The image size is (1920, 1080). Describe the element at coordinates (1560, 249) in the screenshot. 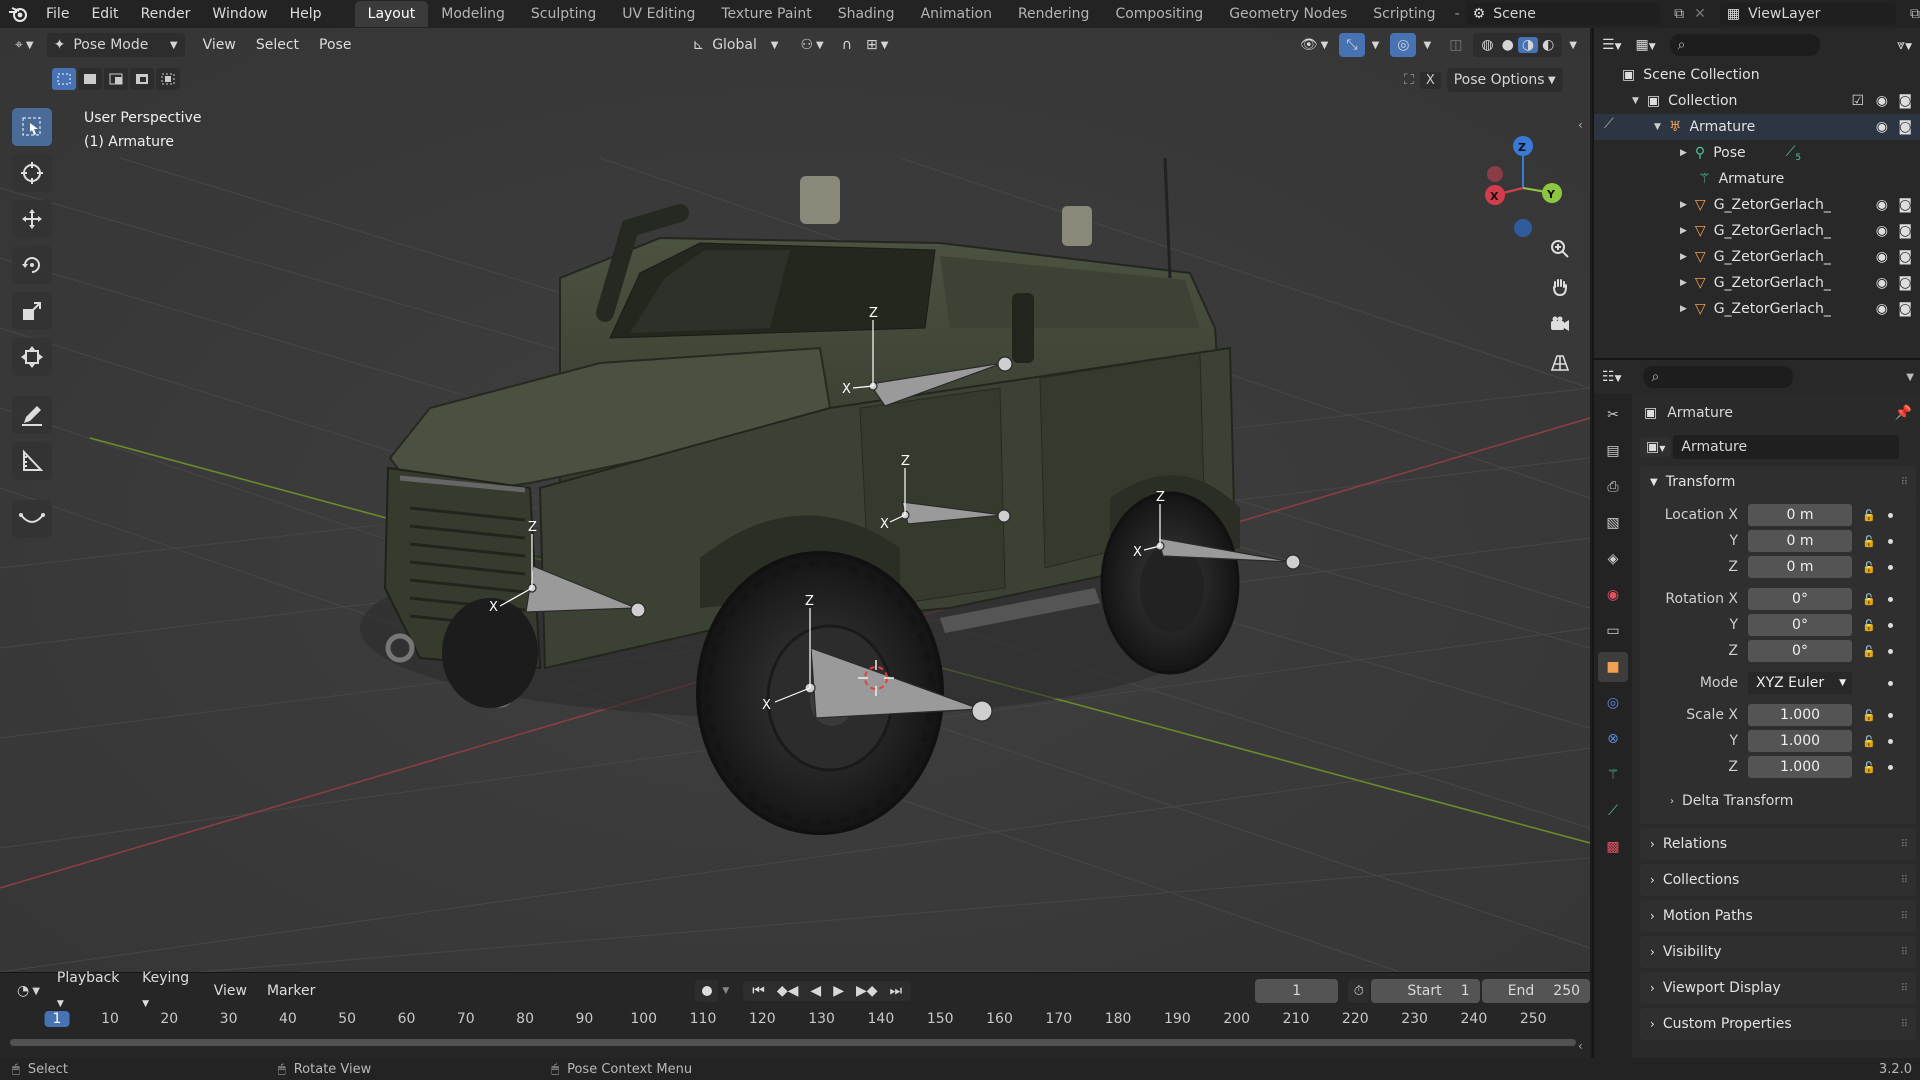

I see `zoom-view-button` at that location.